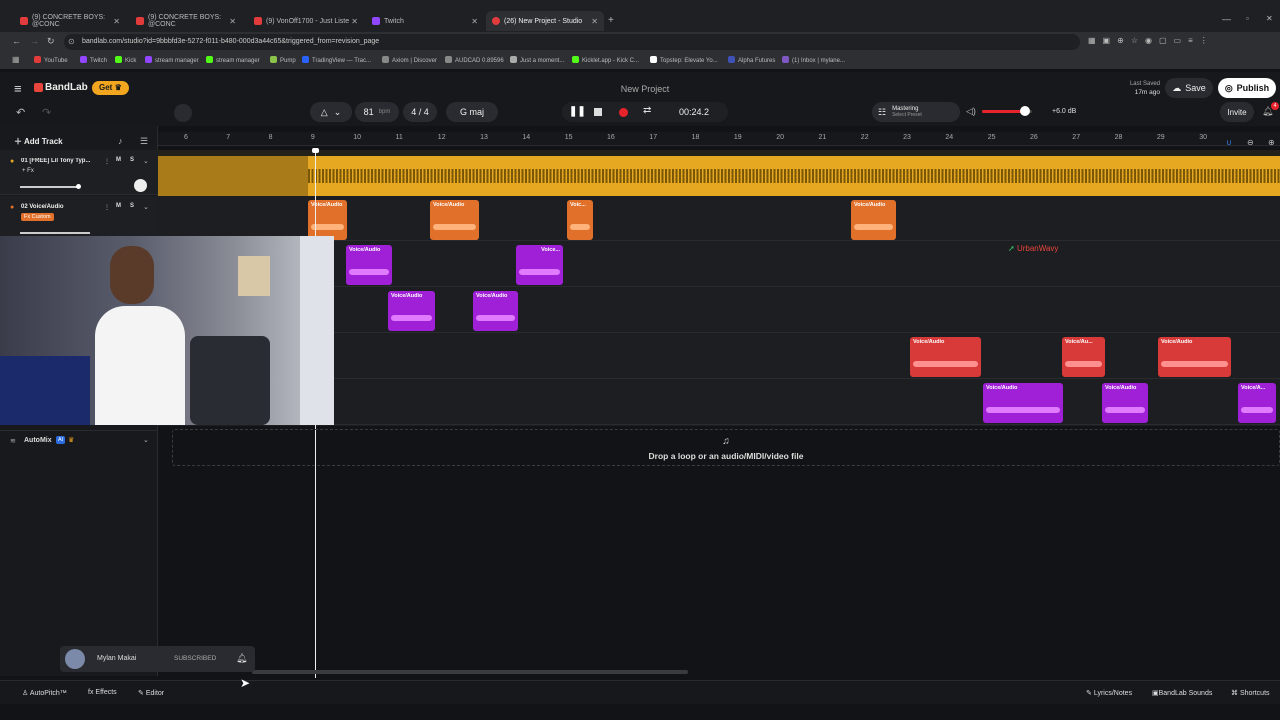 The height and width of the screenshot is (720, 1280). What do you see at coordinates (916, 112) in the screenshot?
I see `mastering-button: ☷ Mastering Select Preset` at bounding box center [916, 112].